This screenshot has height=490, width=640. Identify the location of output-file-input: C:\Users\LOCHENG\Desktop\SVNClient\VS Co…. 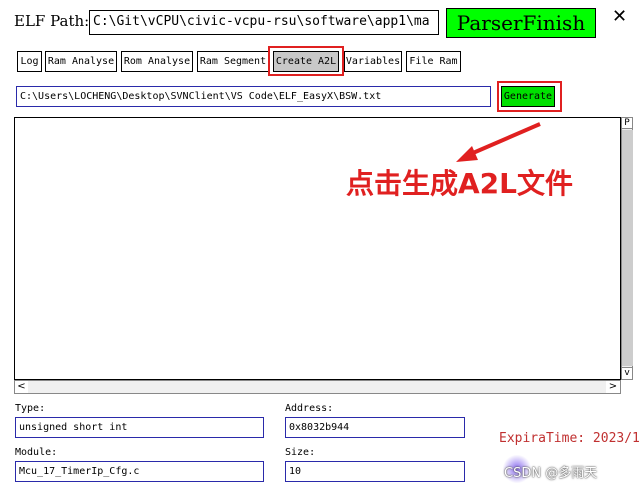
(253, 96).